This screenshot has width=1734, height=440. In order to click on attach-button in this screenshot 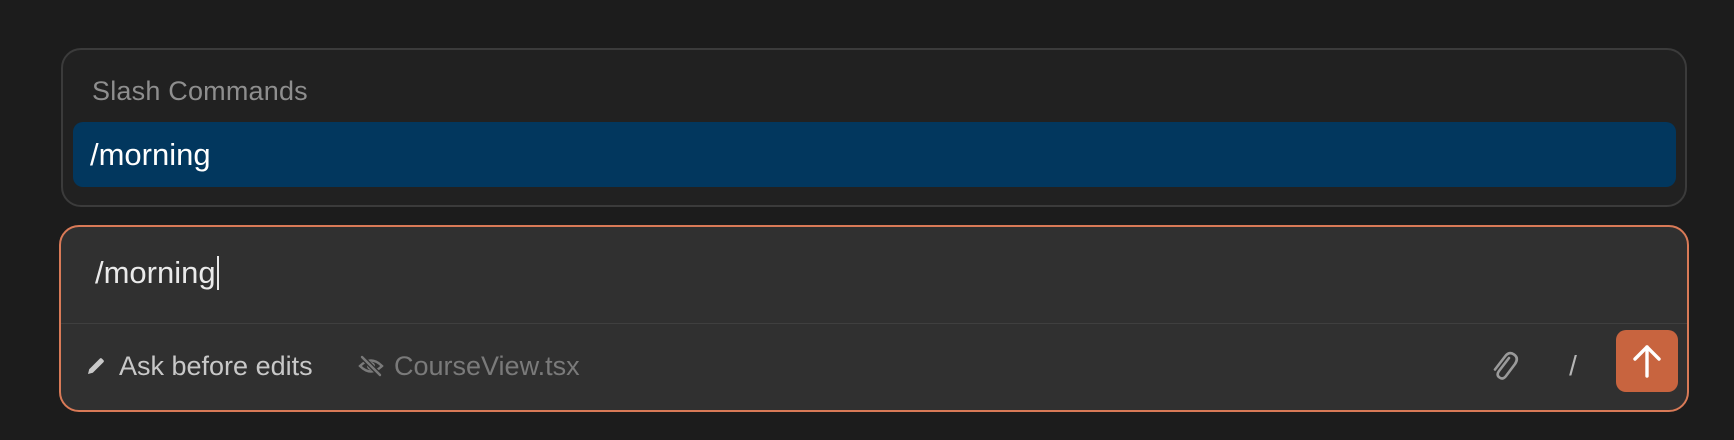, I will do `click(1504, 366)`.